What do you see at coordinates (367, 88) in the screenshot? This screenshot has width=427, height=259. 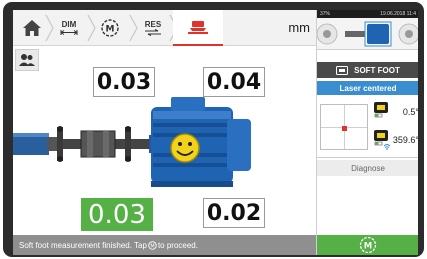 I see `laser-status-banner: Laser centered` at bounding box center [367, 88].